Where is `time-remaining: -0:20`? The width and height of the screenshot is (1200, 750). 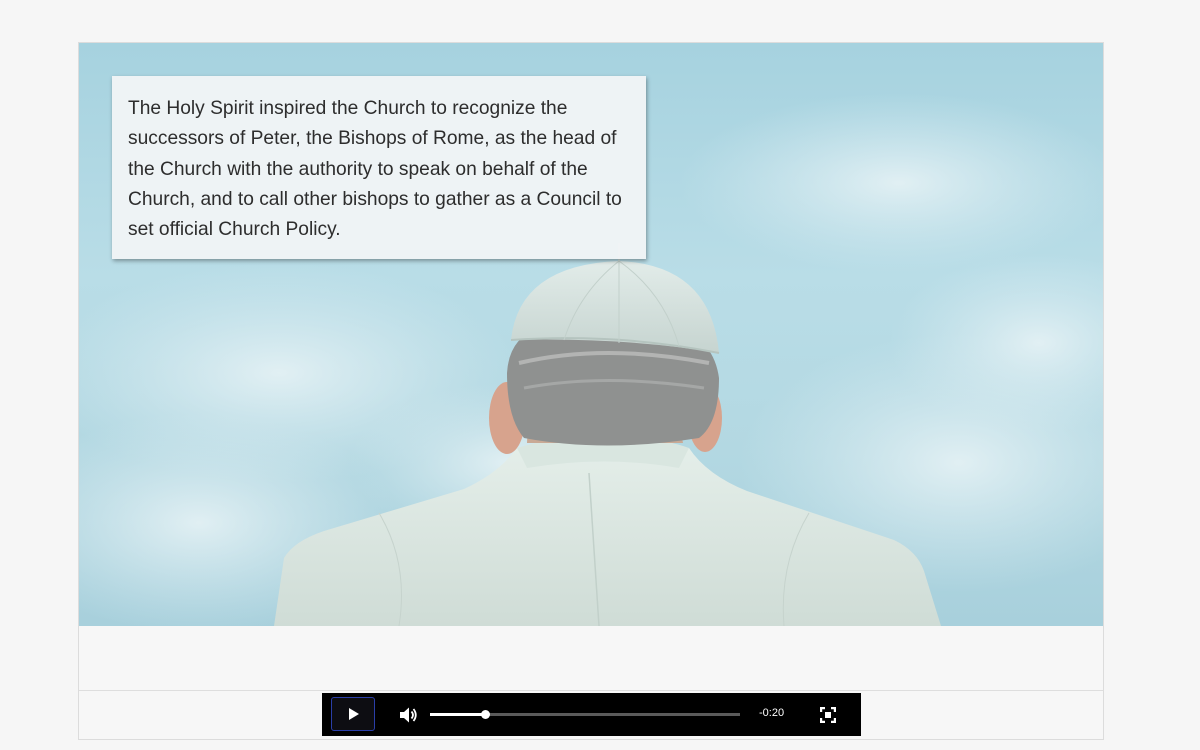 time-remaining: -0:20 is located at coordinates (772, 713).